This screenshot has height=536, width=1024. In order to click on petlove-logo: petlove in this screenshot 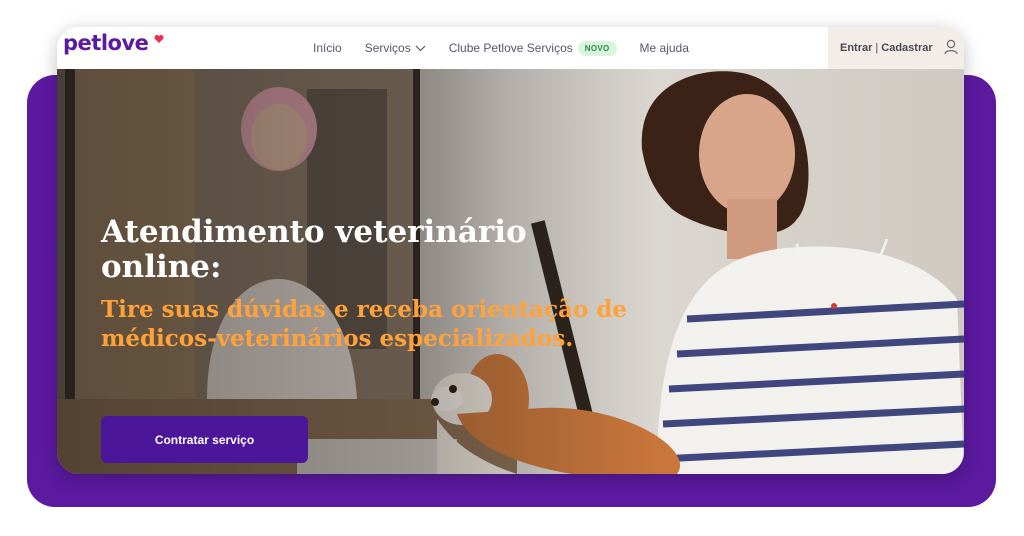, I will do `click(106, 43)`.